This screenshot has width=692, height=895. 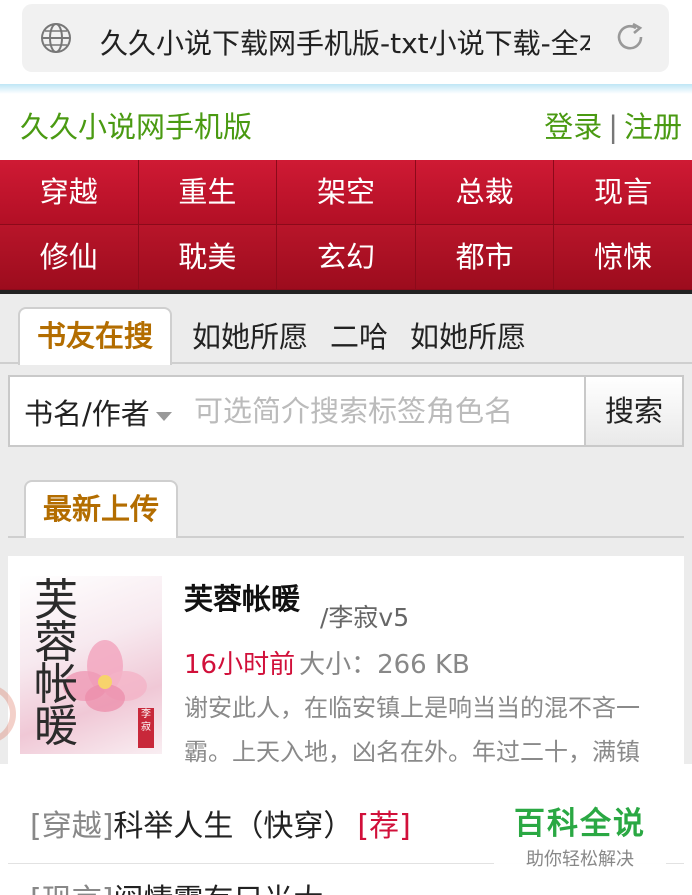 I want to click on toolbar-shadow, so click(x=346, y=89).